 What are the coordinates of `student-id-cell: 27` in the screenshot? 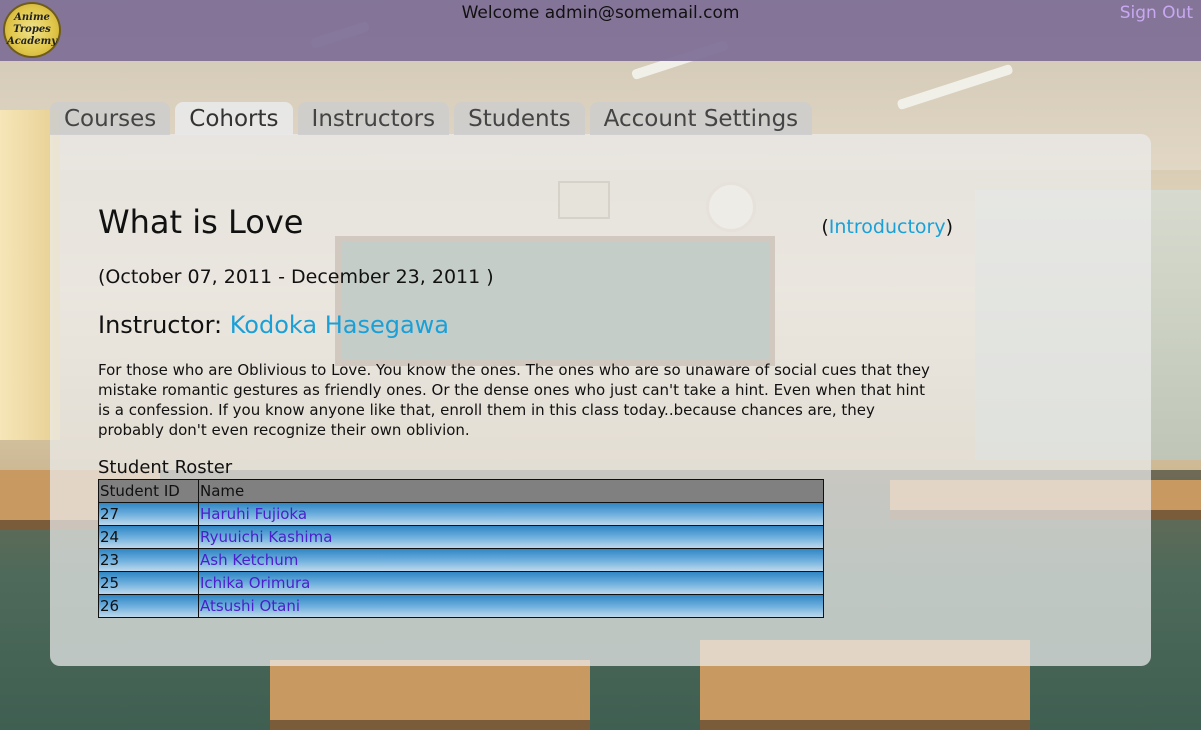 It's located at (148, 514).